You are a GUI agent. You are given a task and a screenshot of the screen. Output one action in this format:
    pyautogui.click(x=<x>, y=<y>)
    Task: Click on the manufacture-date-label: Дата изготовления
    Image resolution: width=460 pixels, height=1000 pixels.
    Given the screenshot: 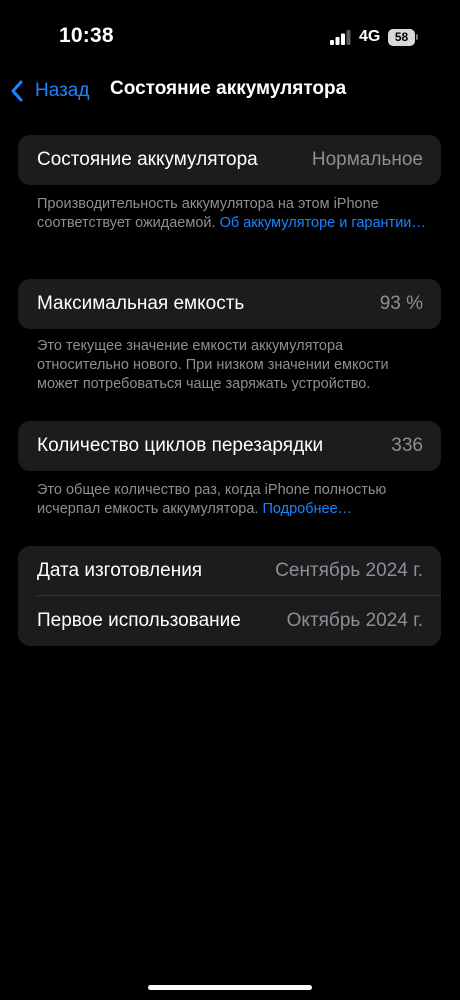 What is the action you would take?
    pyautogui.click(x=120, y=570)
    